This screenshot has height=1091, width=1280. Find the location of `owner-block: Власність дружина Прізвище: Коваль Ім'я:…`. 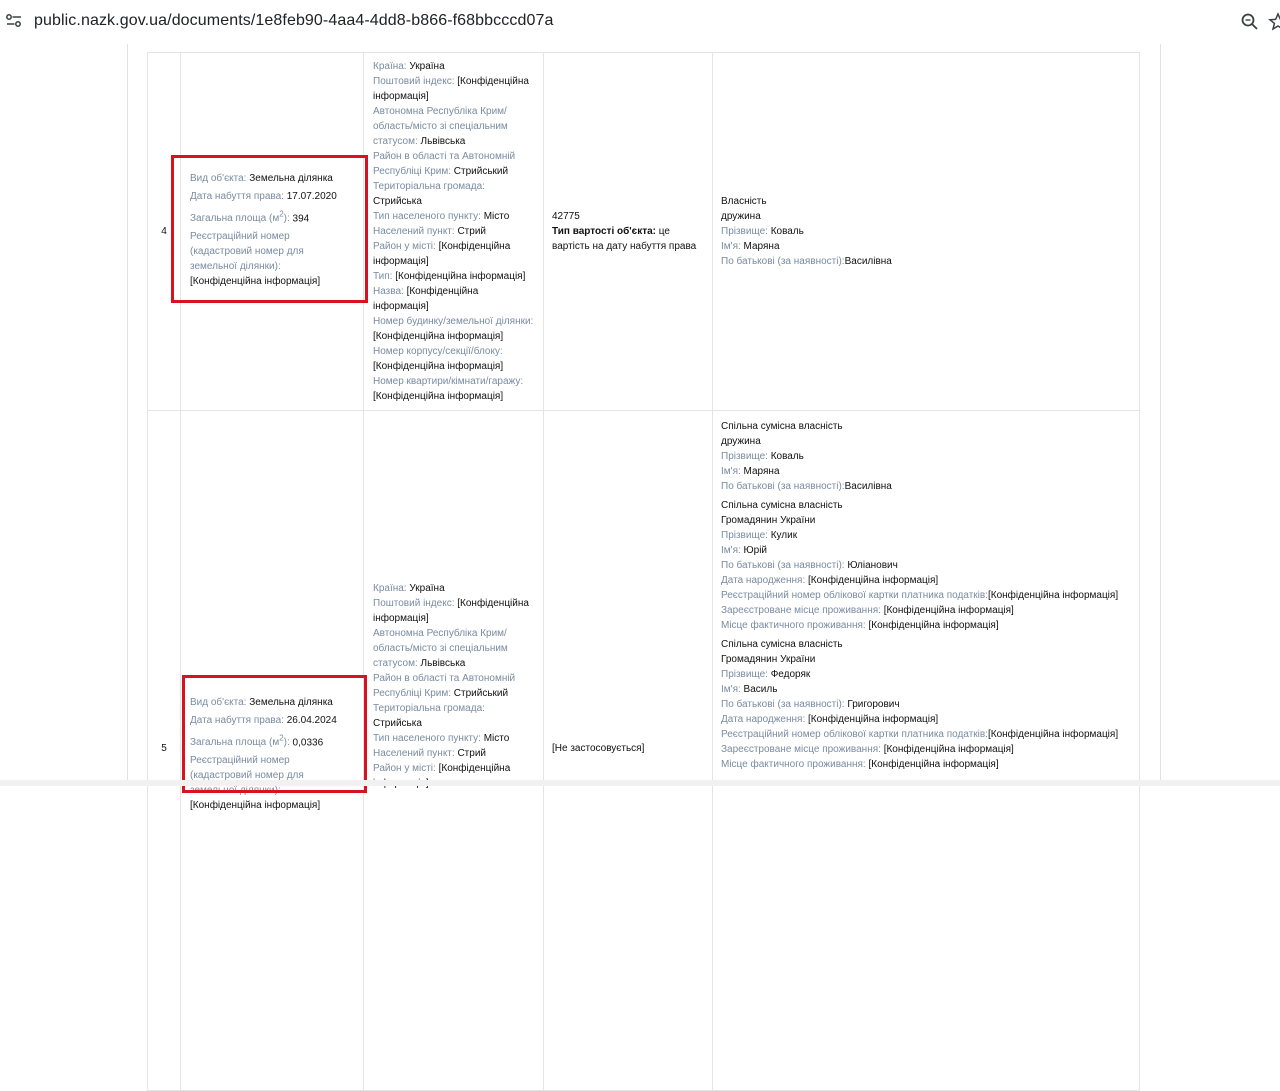

owner-block: Власність дружина Прізвище: Коваль Ім'я:… is located at coordinates (926, 231).